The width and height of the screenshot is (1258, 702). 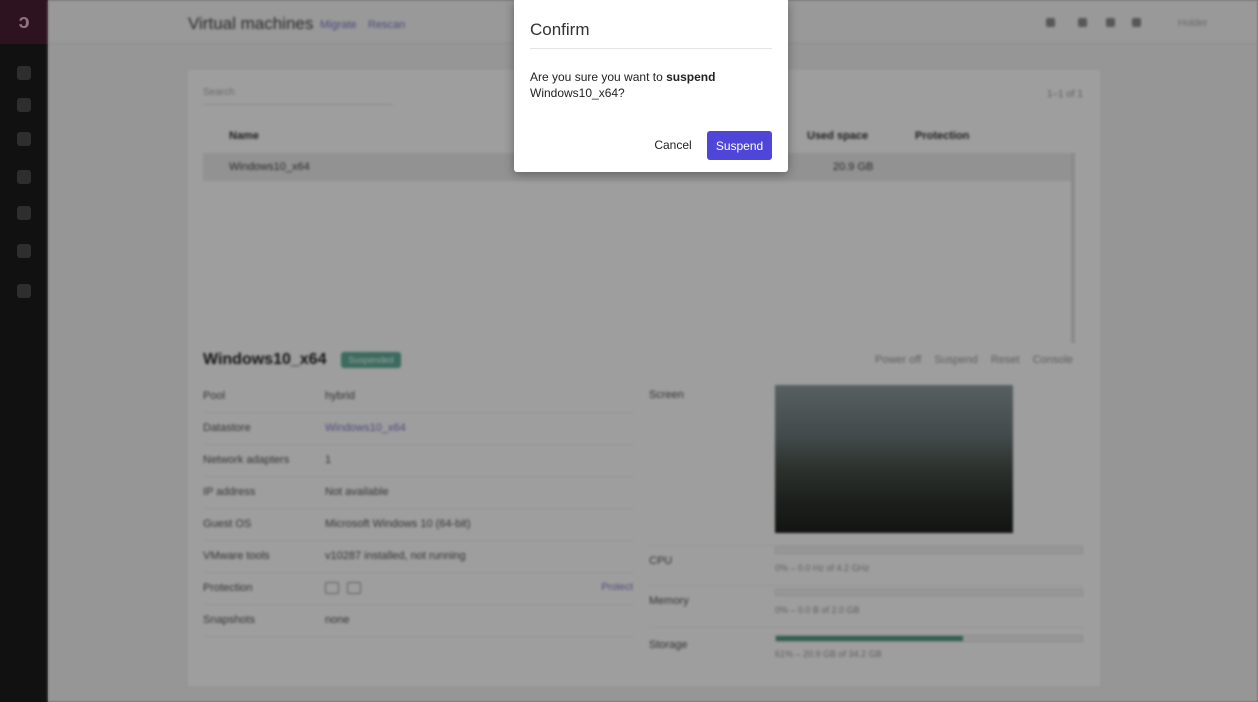 What do you see at coordinates (598, 77) in the screenshot?
I see `message-prefix: Are you sure you want to` at bounding box center [598, 77].